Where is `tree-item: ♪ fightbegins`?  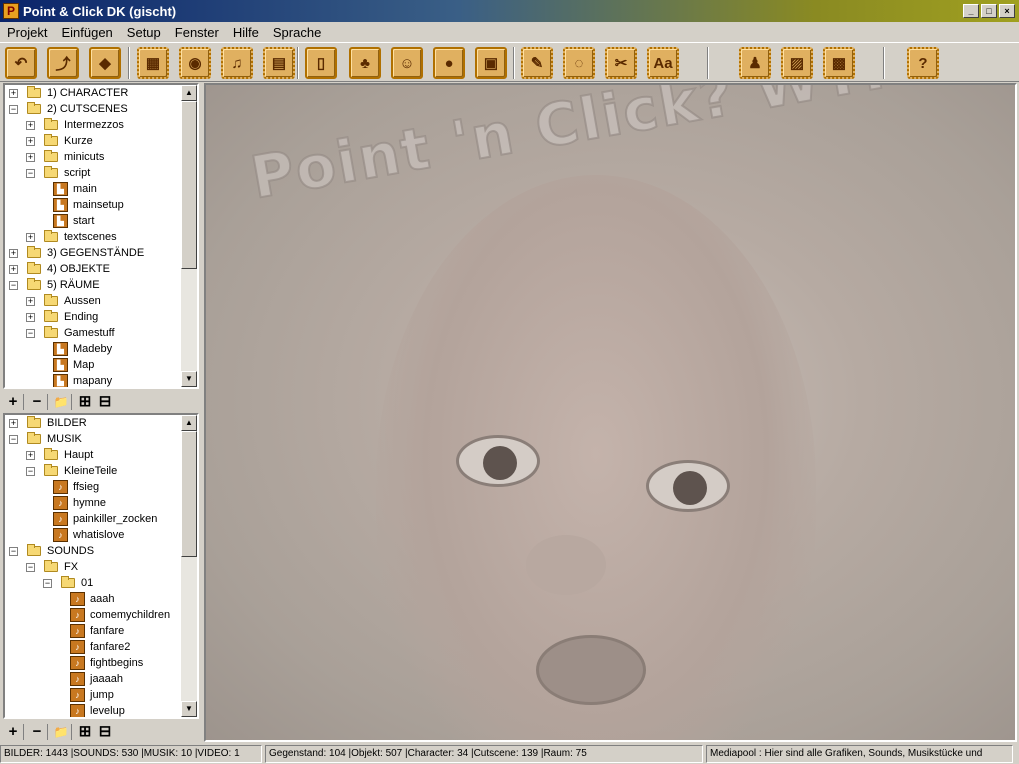 tree-item: ♪ fightbegins is located at coordinates (94, 663).